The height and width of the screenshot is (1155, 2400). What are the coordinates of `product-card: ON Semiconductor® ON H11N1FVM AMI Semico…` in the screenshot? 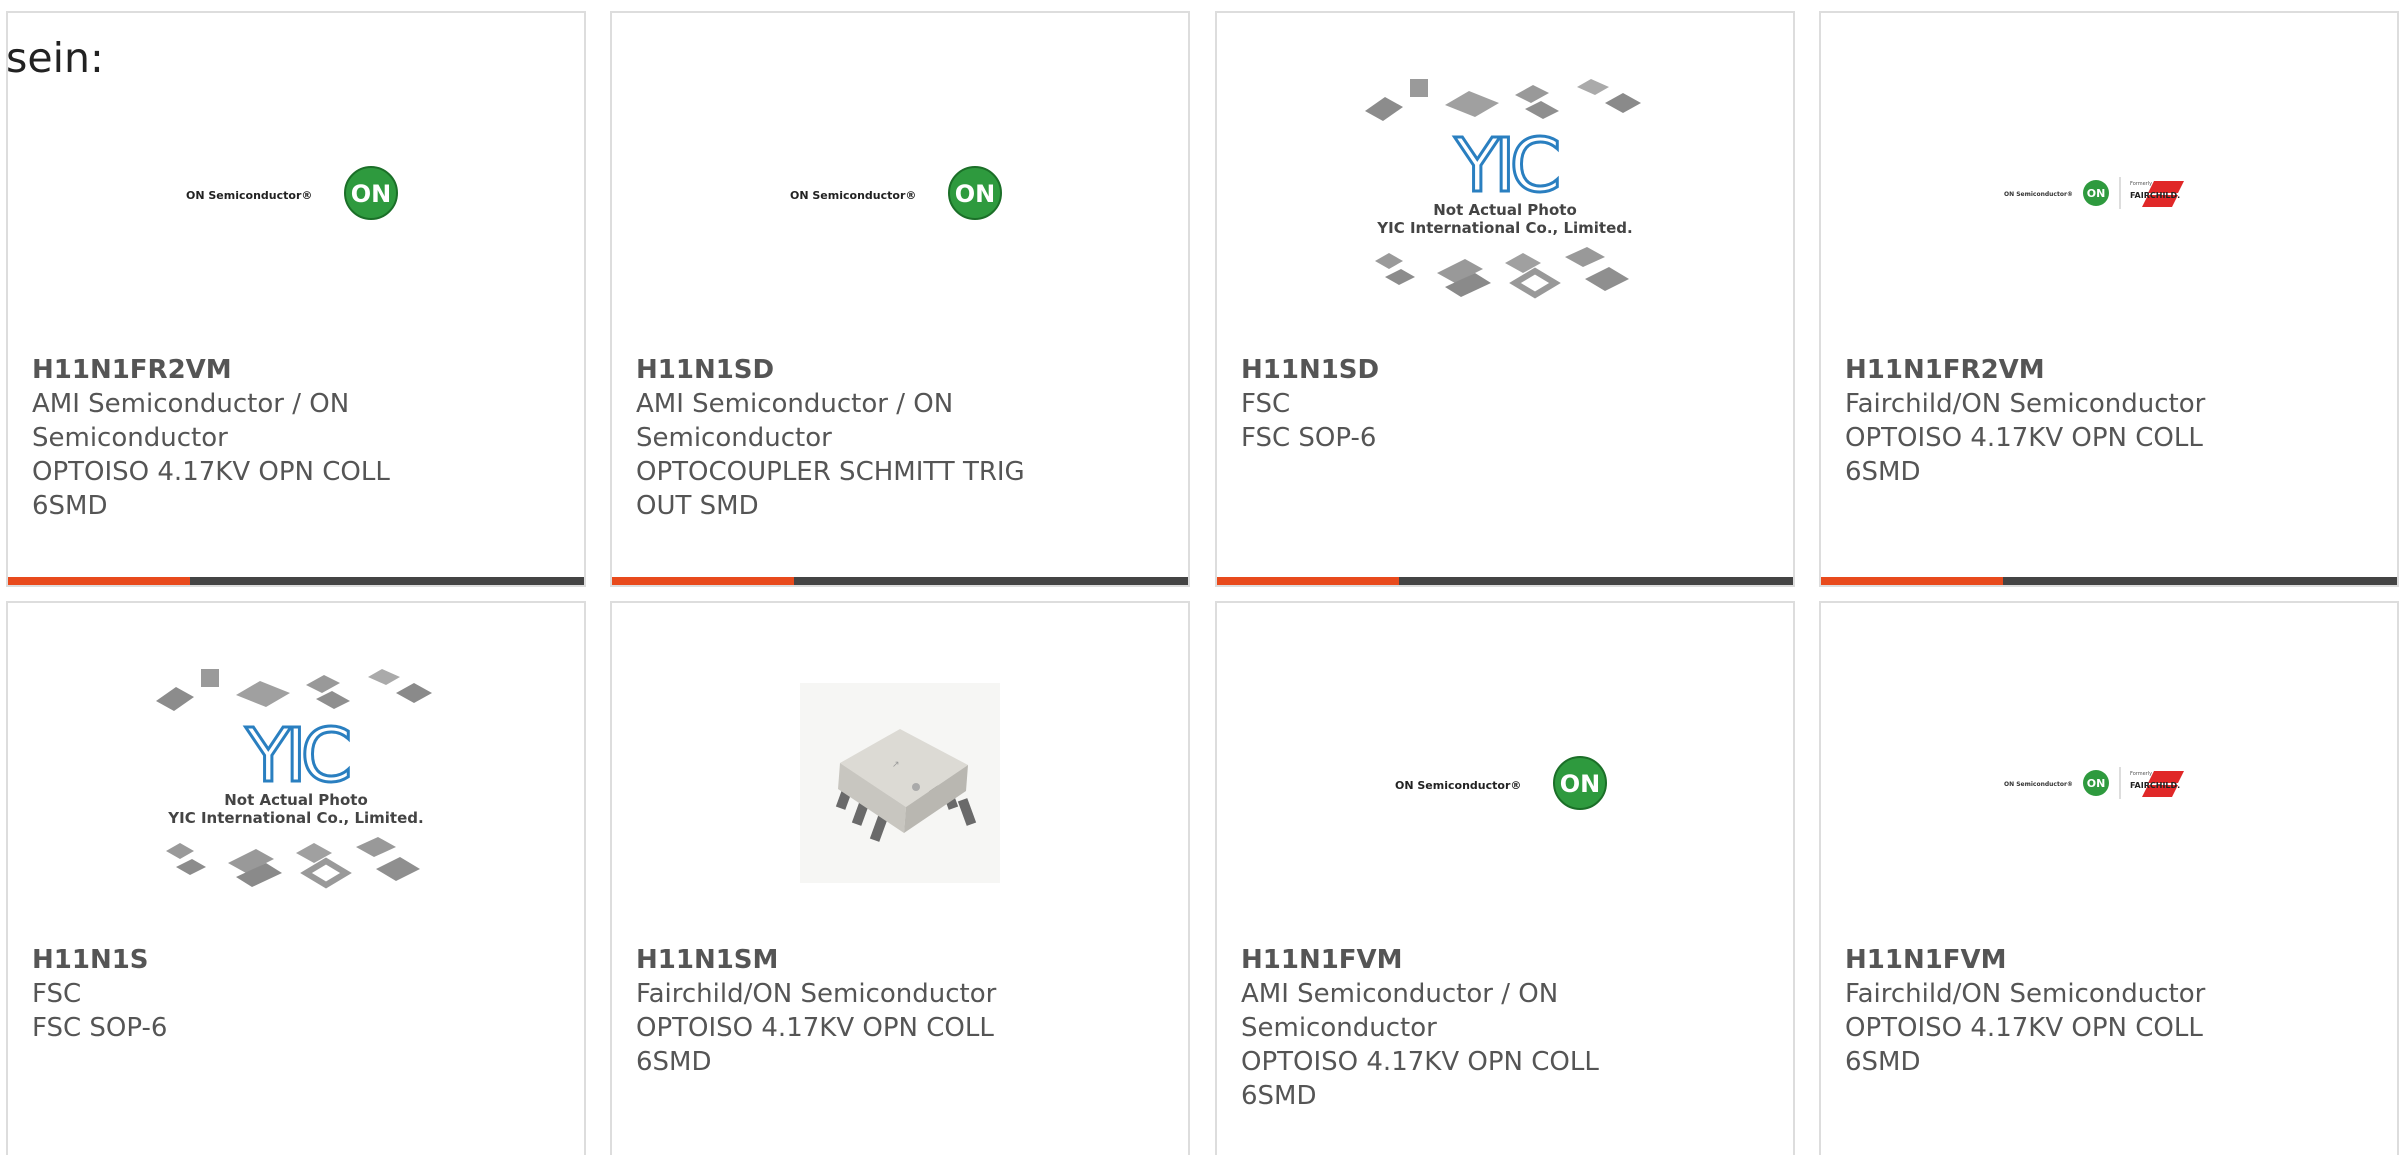 It's located at (1505, 878).